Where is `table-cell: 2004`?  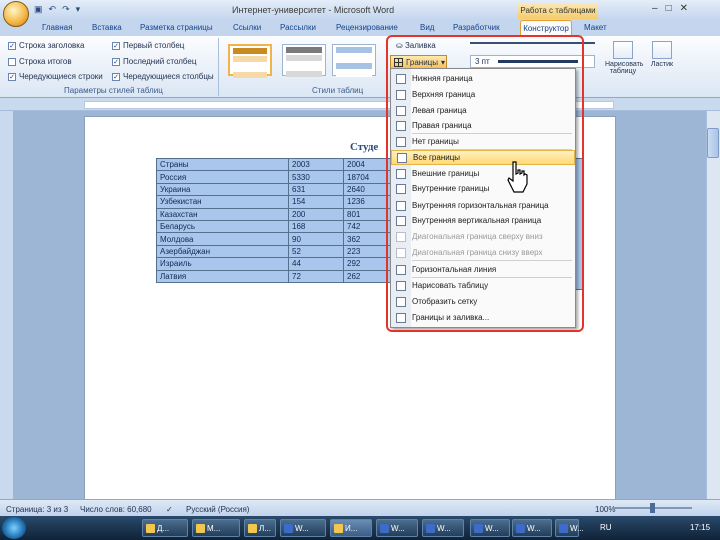
table-cell: 2004 is located at coordinates (367, 164).